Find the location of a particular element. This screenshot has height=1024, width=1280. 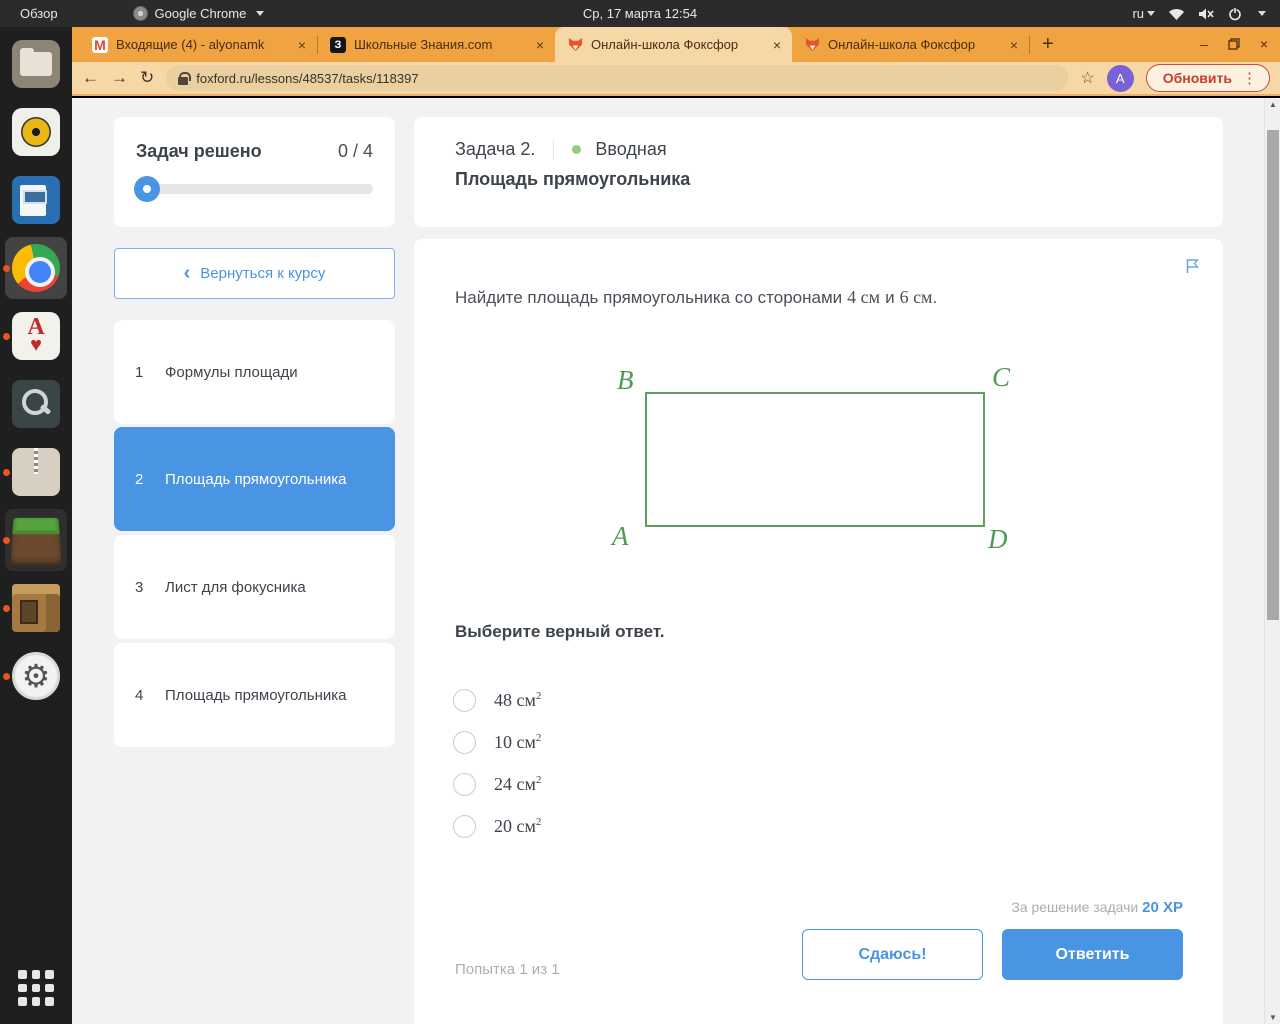

bookmark-star-icon: ☆ is located at coordinates (1087, 78).